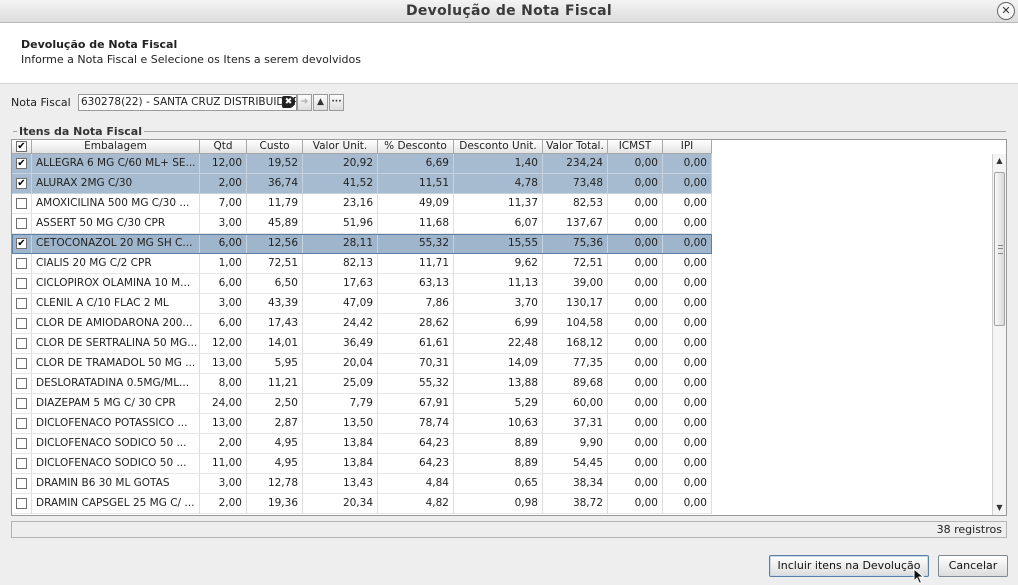 Image resolution: width=1018 pixels, height=585 pixels. I want to click on cell-value: 4,95, so click(275, 444).